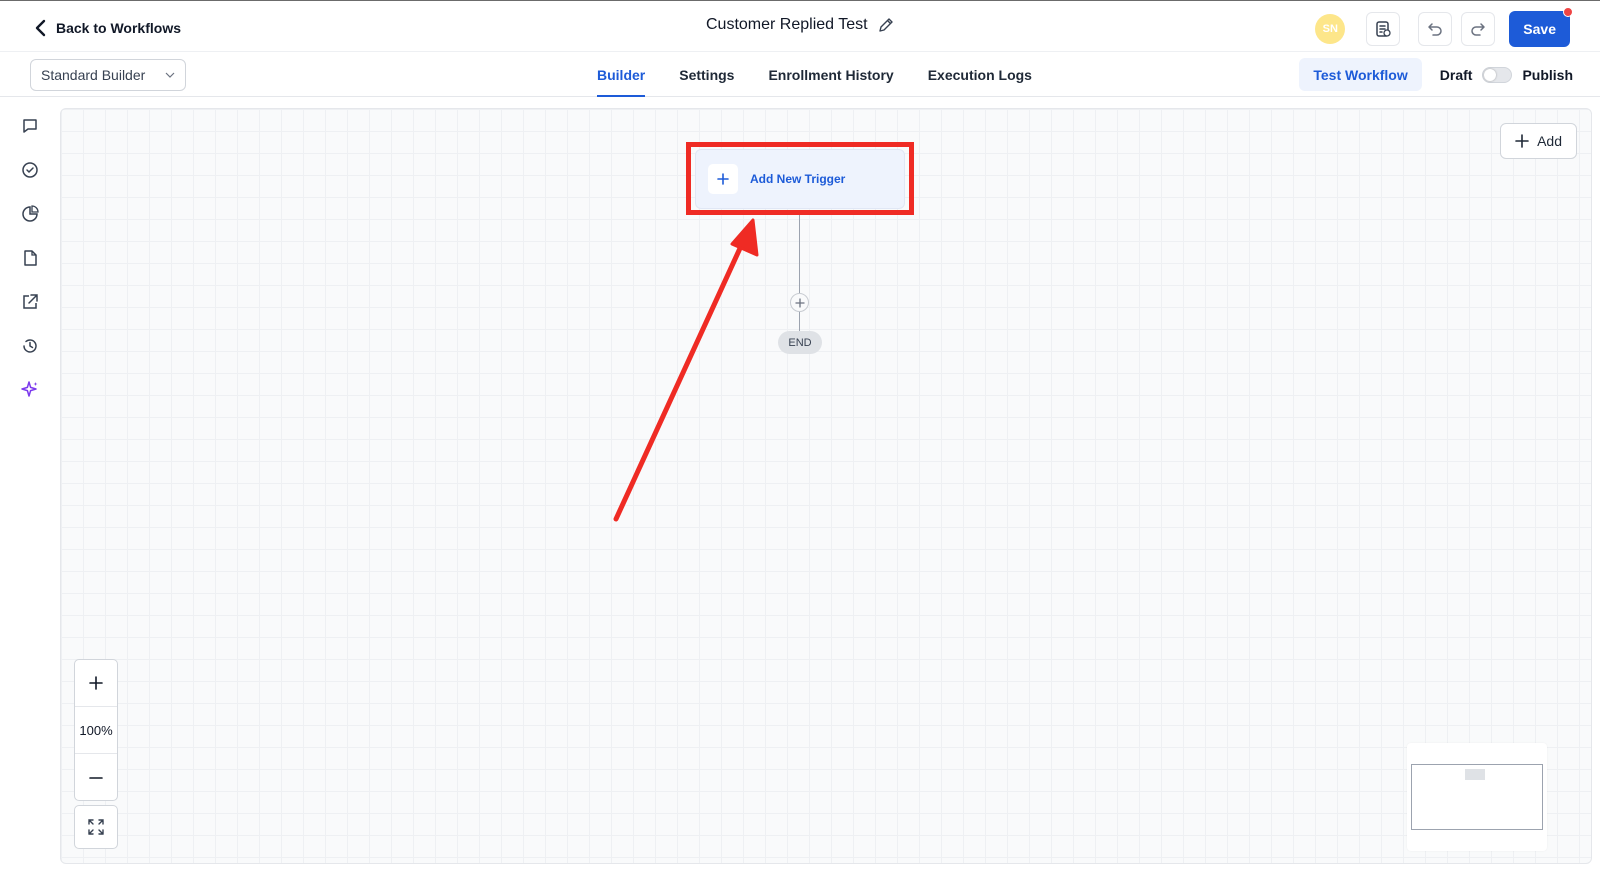 The image size is (1600, 885). What do you see at coordinates (30, 346) in the screenshot?
I see `history-icon` at bounding box center [30, 346].